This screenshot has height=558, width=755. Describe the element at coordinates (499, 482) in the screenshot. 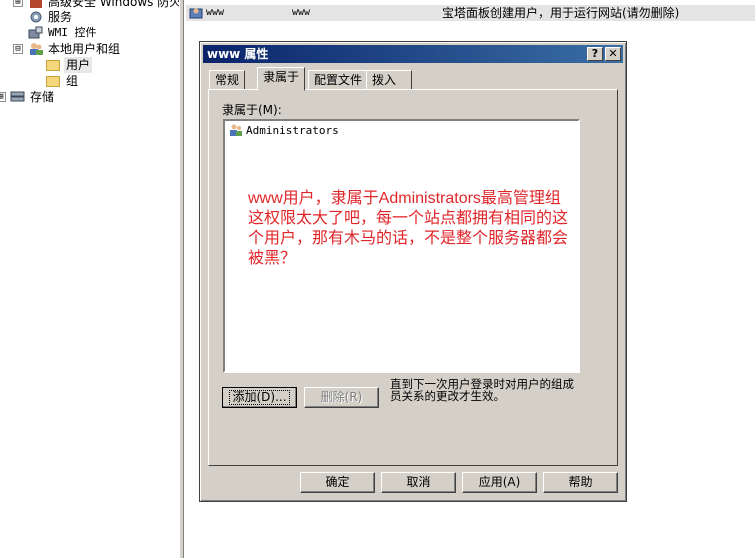

I see `apply-button: 应用(A)` at that location.